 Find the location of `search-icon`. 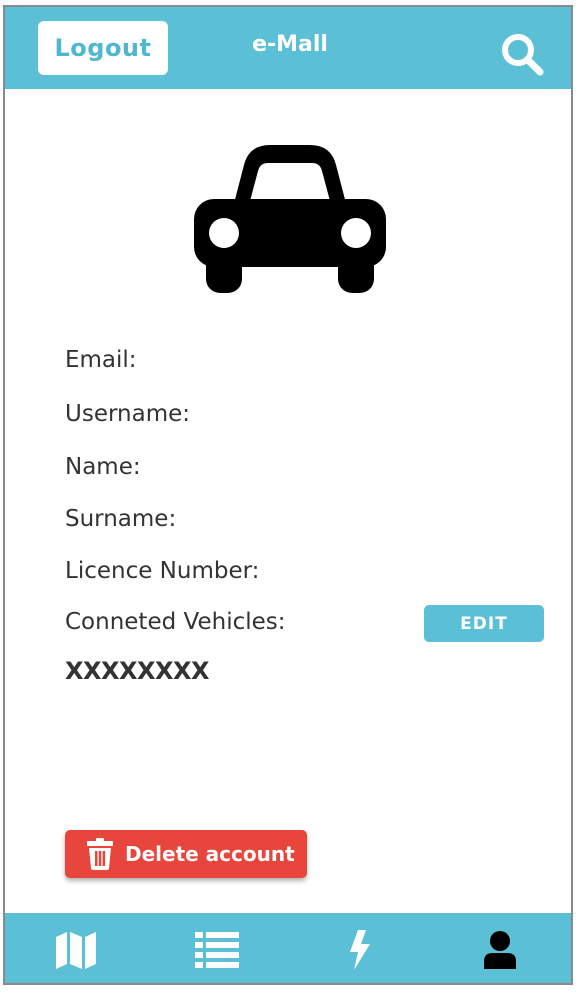

search-icon is located at coordinates (522, 54).